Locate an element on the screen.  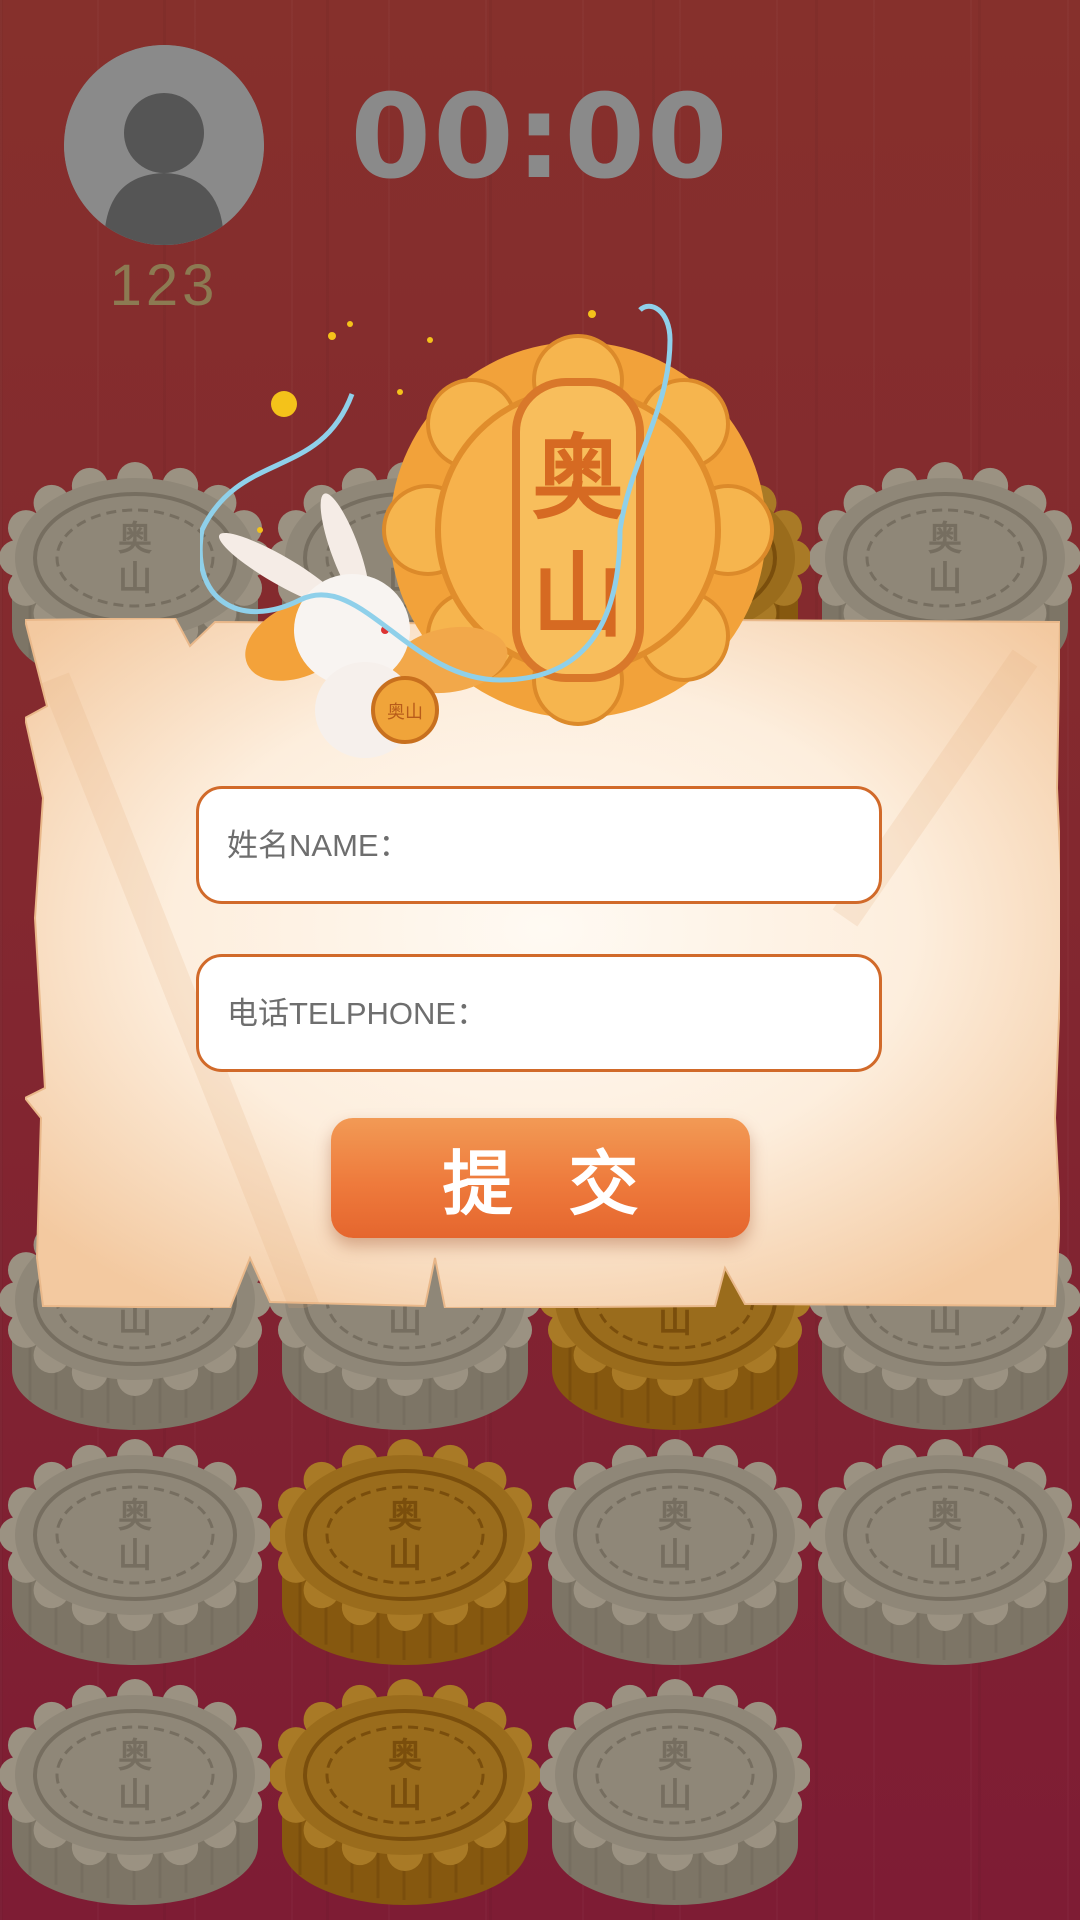
svg-text: 奥山 is located at coordinates (405, 712).